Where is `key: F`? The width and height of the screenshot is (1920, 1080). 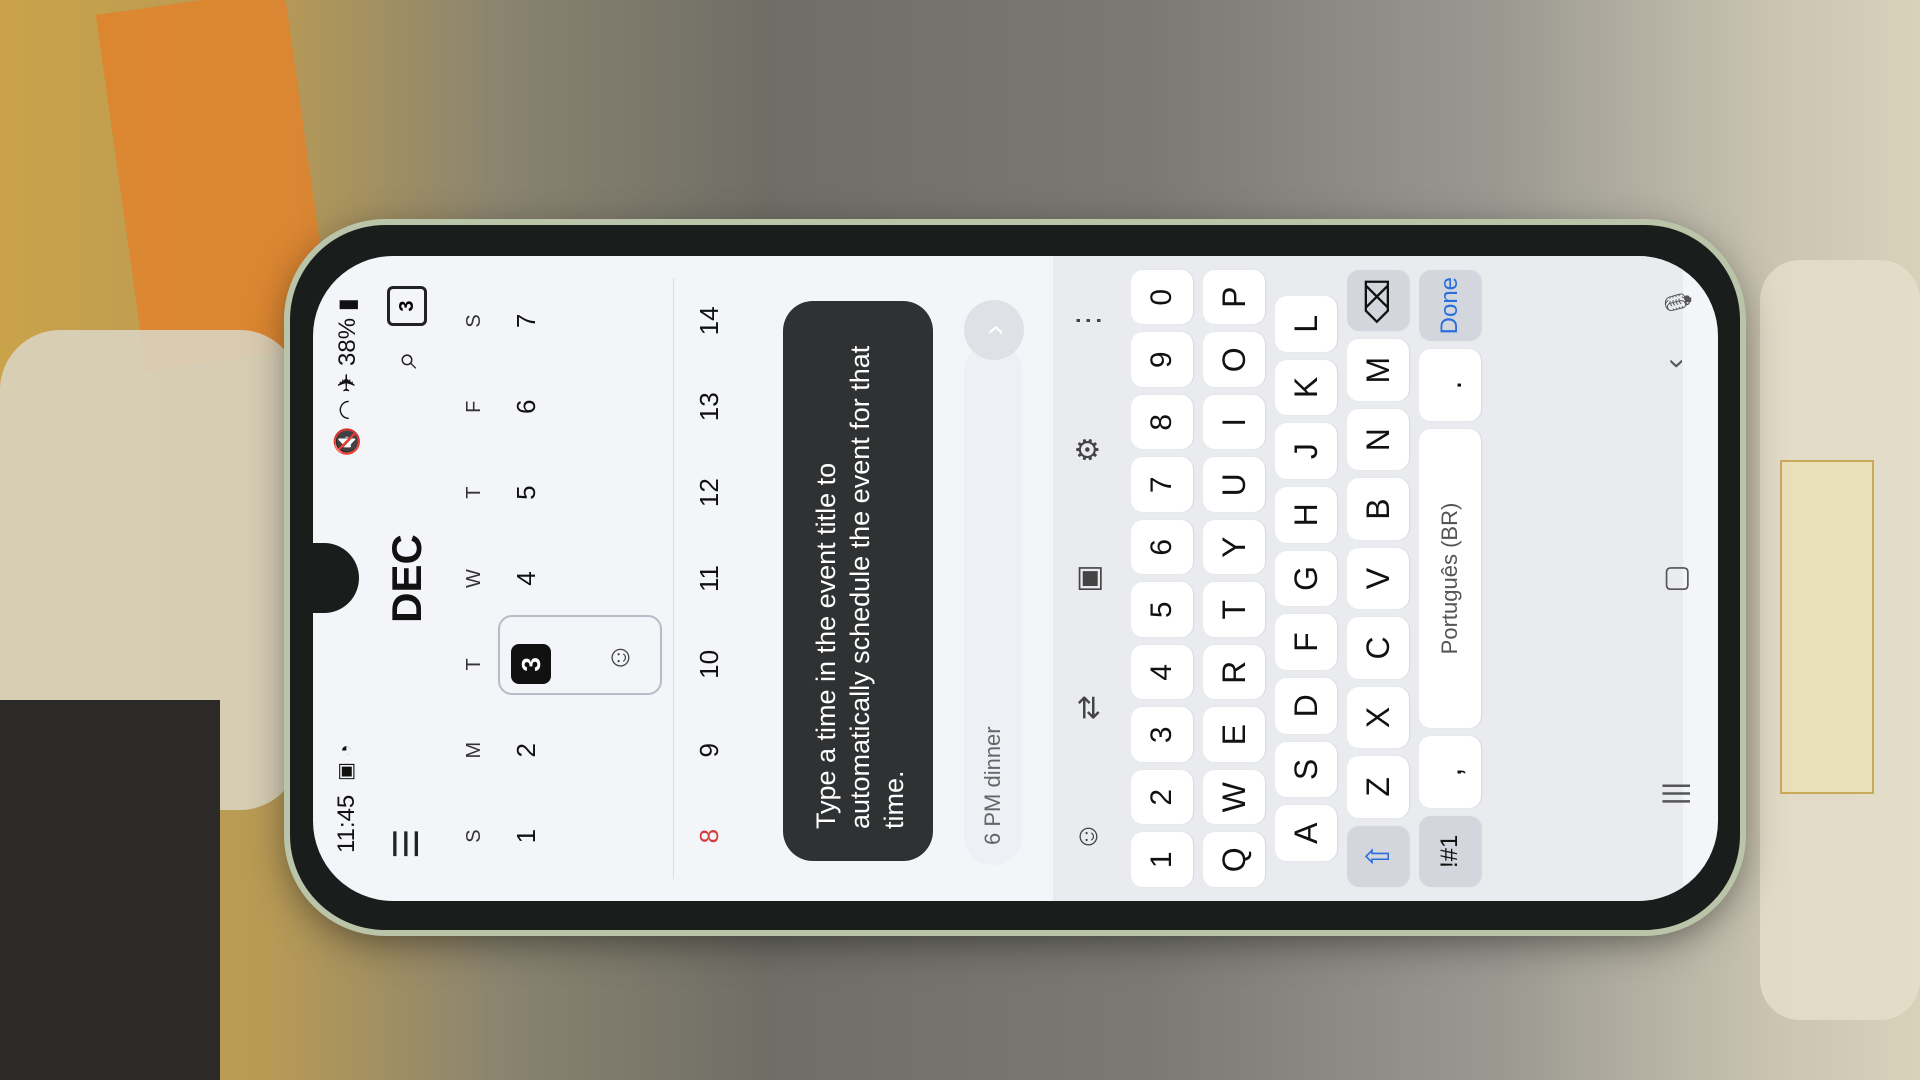 key: F is located at coordinates (1306, 641).